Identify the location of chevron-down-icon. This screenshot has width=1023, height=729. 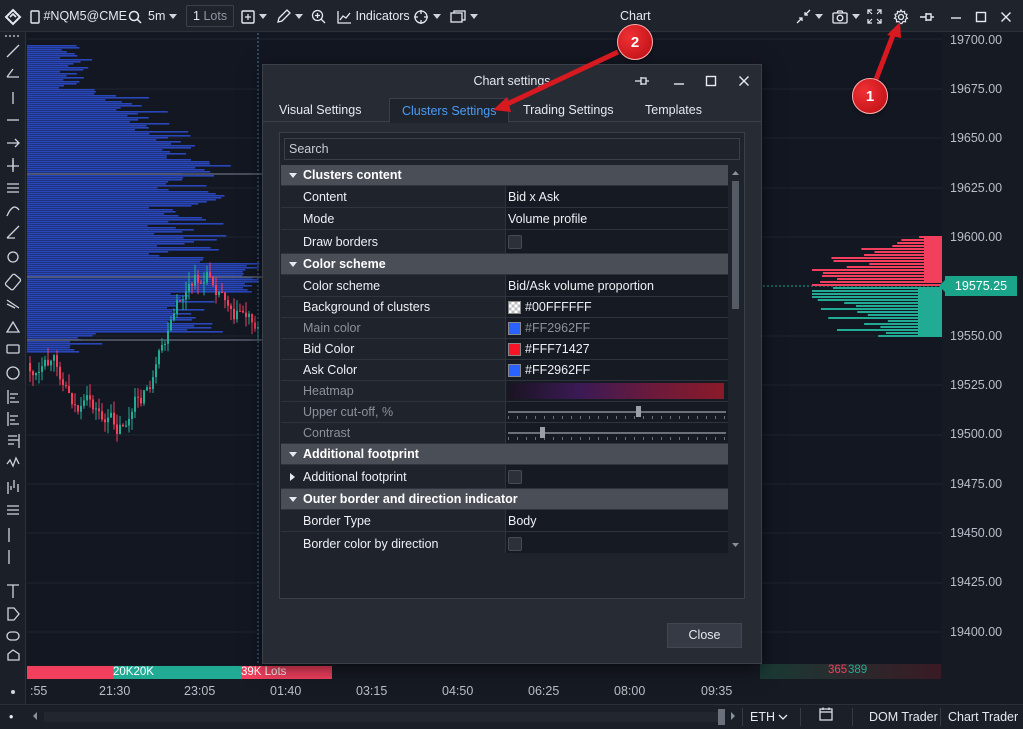
(819, 17).